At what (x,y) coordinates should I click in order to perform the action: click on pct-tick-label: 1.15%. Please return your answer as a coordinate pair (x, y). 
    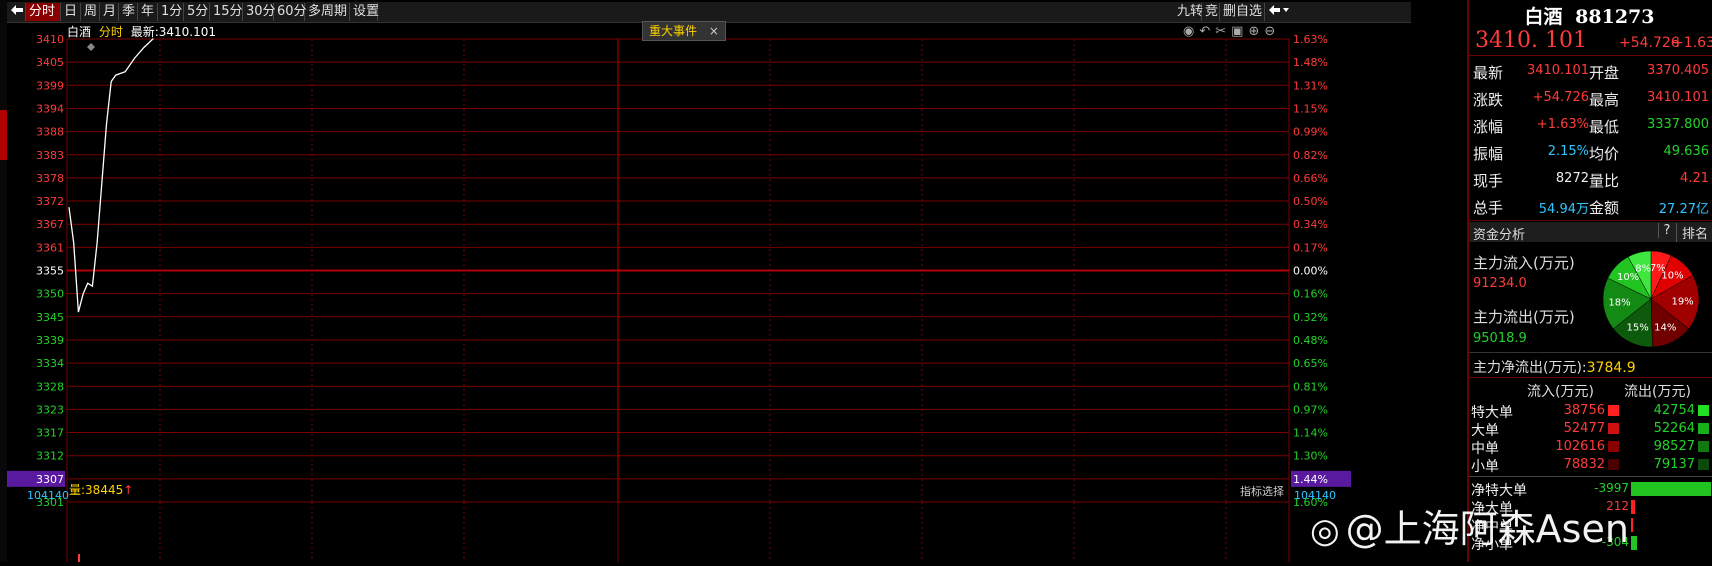
    Looking at the image, I should click on (1310, 108).